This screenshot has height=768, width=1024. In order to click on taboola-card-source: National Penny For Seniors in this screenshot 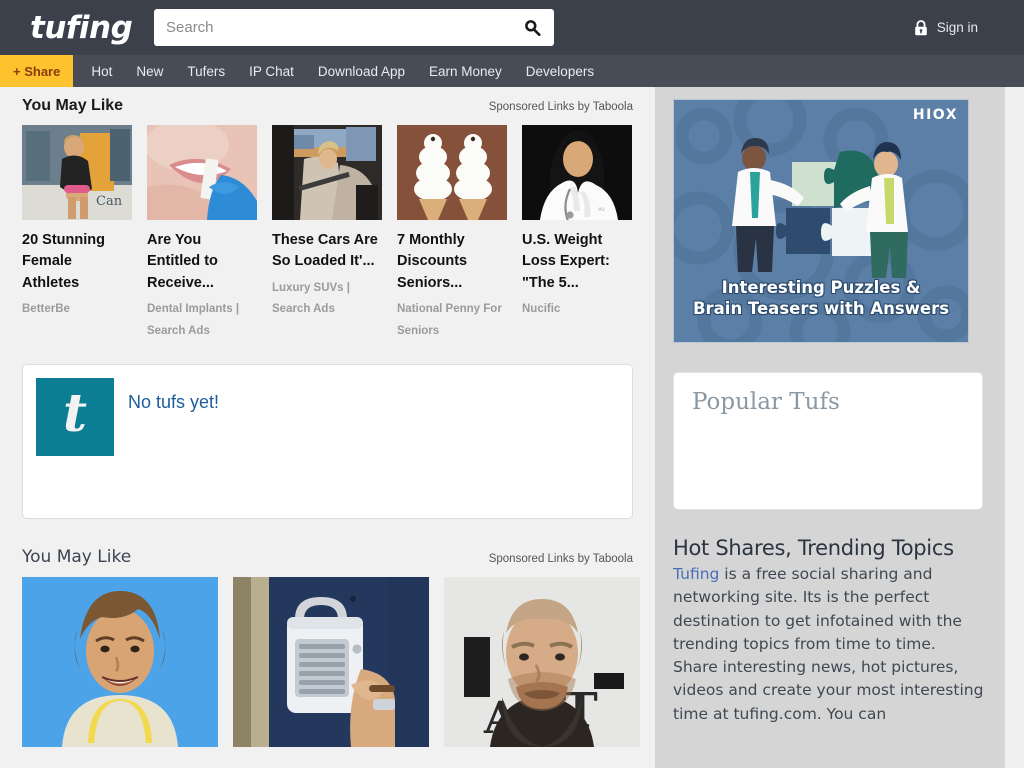, I will do `click(449, 320)`.